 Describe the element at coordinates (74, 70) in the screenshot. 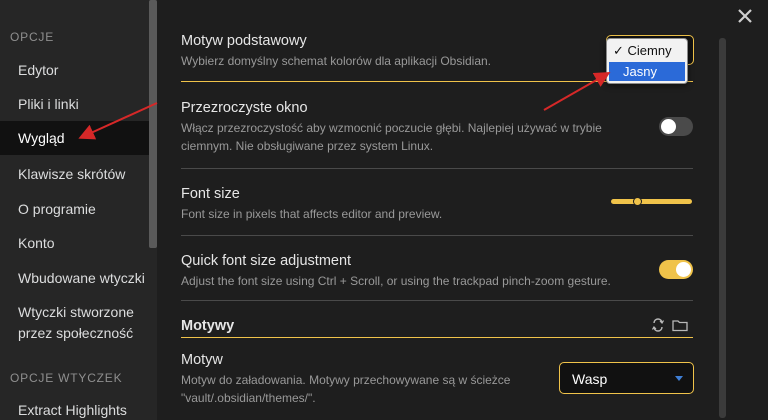

I see `sidebar-item-editor: Edytor` at that location.